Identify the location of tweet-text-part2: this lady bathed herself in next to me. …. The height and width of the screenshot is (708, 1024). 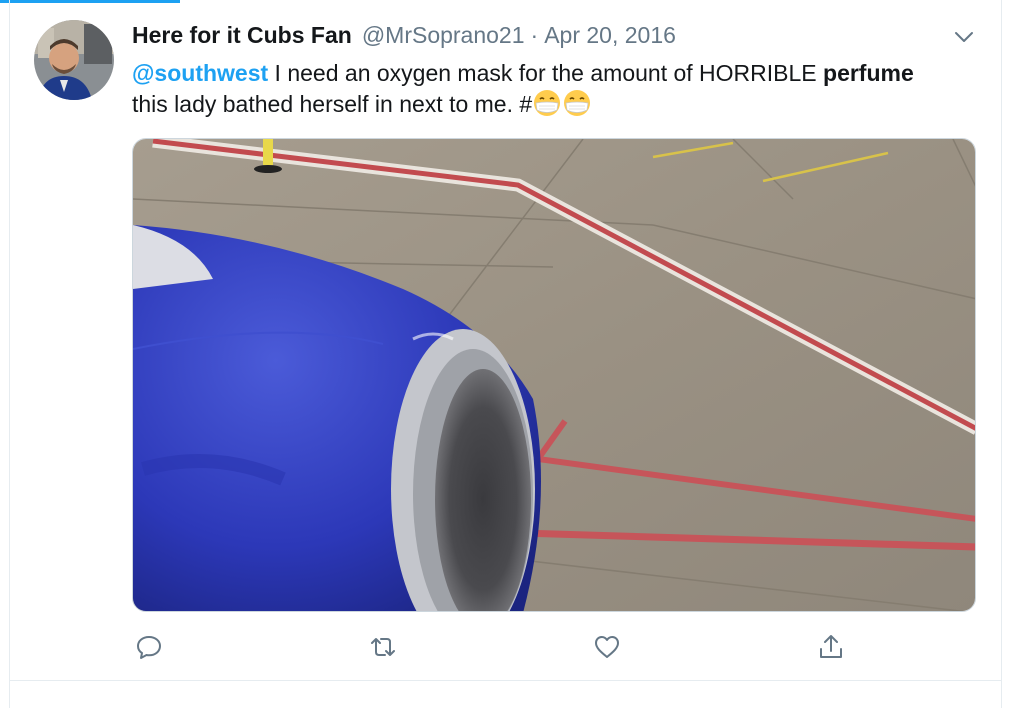
(332, 104).